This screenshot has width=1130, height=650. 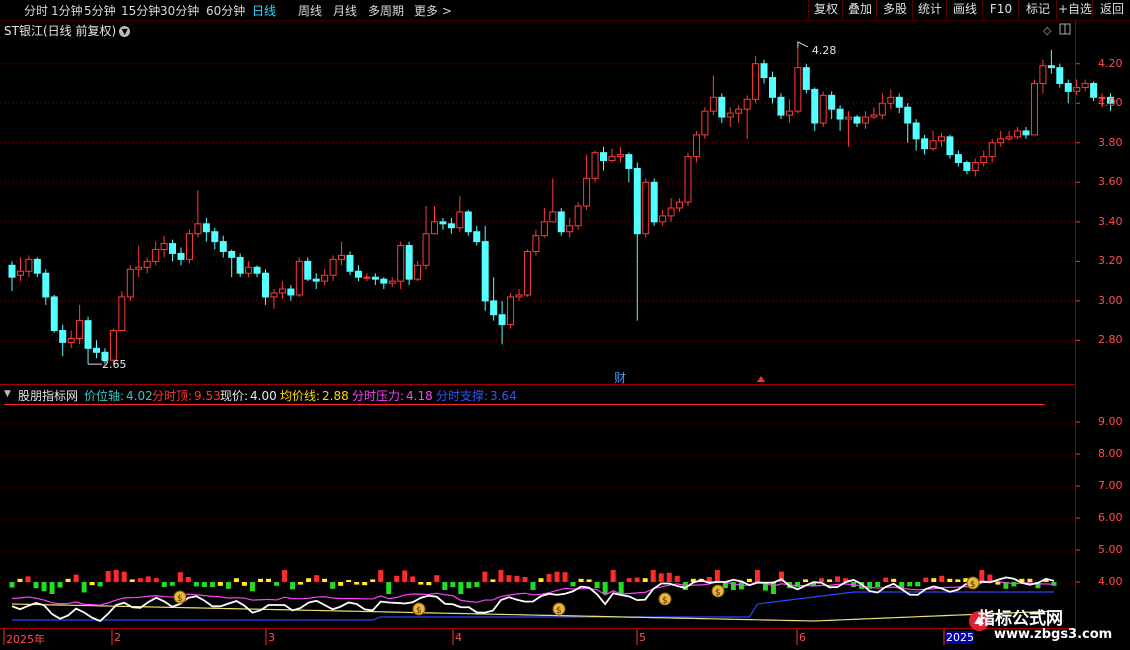 What do you see at coordinates (104, 396) in the screenshot?
I see `indicator-item-label: 价位轴:` at bounding box center [104, 396].